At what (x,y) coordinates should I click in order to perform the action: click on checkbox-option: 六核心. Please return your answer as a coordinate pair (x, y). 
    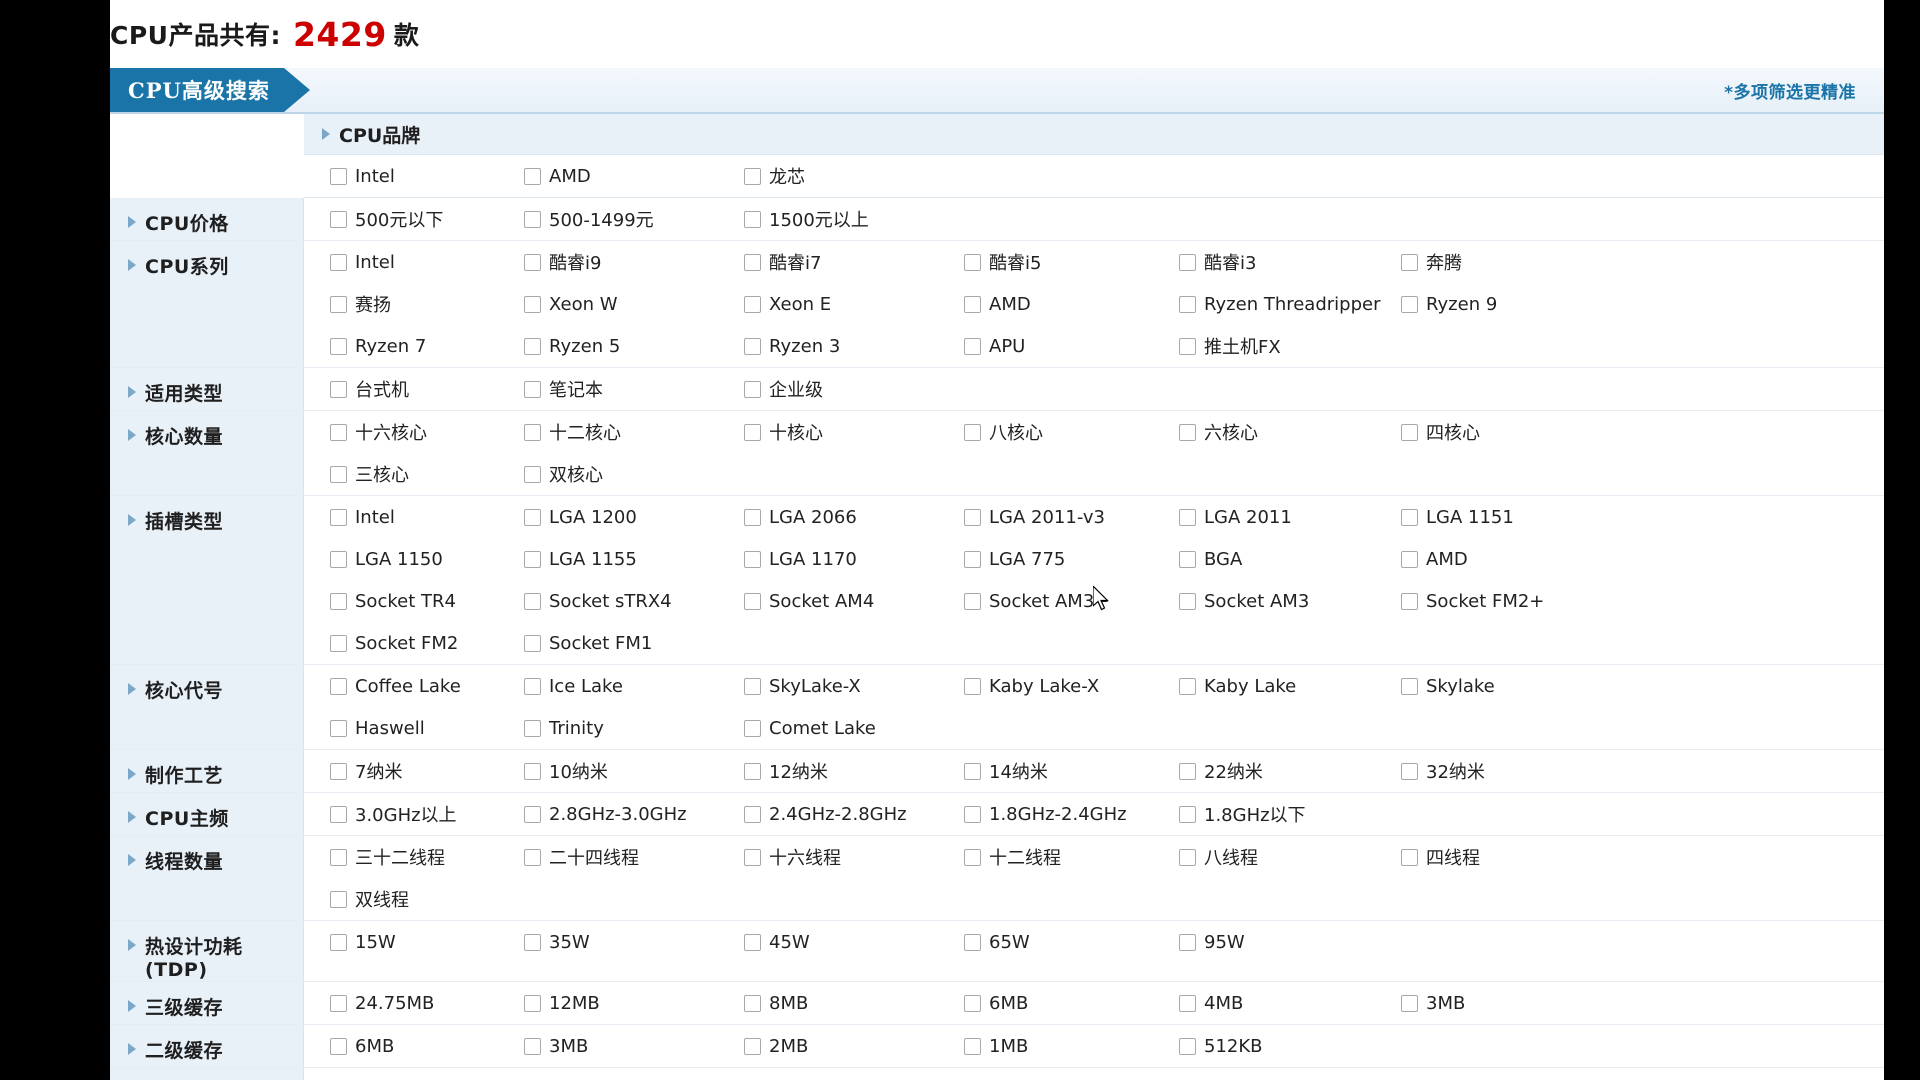
    Looking at the image, I should click on (1290, 432).